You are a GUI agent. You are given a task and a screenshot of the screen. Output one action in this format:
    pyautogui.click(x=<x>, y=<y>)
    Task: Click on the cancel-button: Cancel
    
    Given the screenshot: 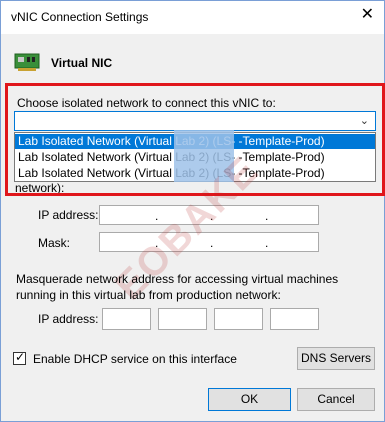 What is the action you would take?
    pyautogui.click(x=336, y=399)
    